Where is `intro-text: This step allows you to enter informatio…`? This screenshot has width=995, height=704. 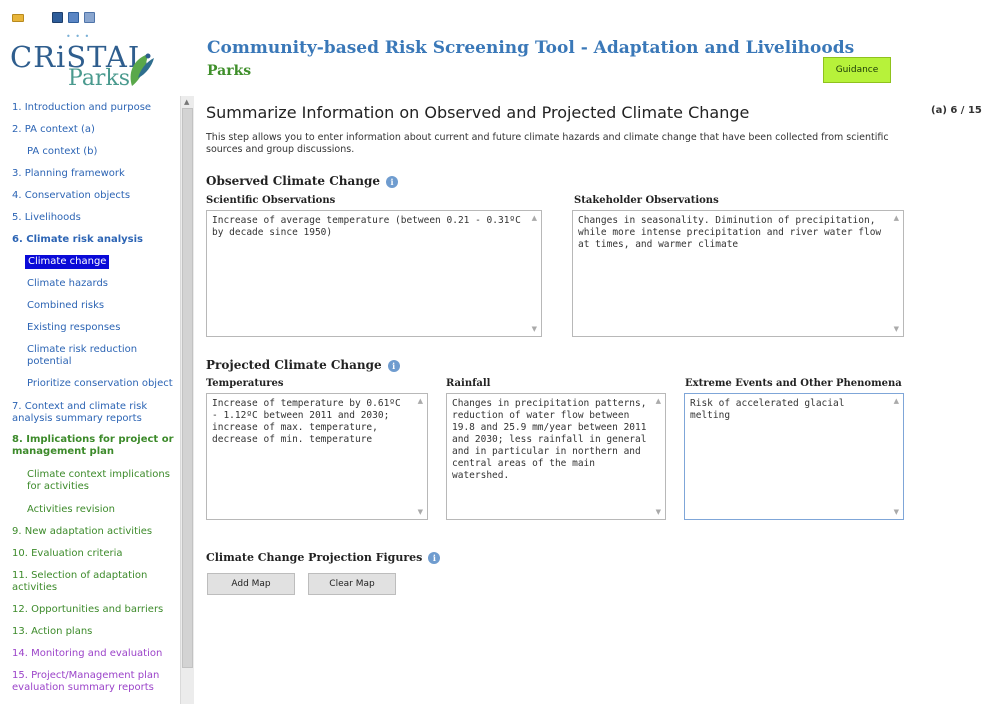 intro-text: This step allows you to enter informatio… is located at coordinates (547, 143).